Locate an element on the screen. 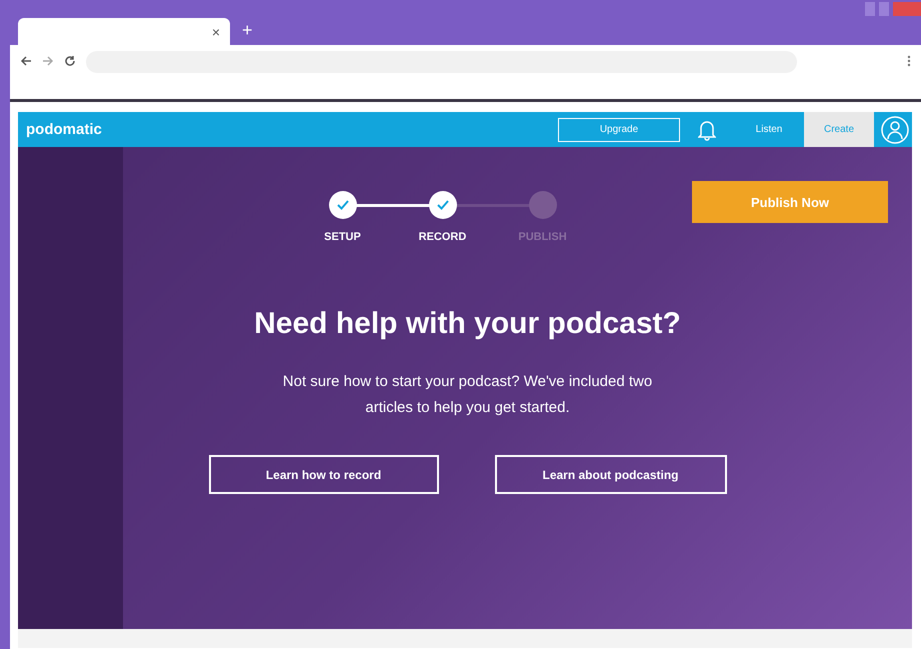 This screenshot has width=921, height=649. step-label: RECORD is located at coordinates (442, 237).